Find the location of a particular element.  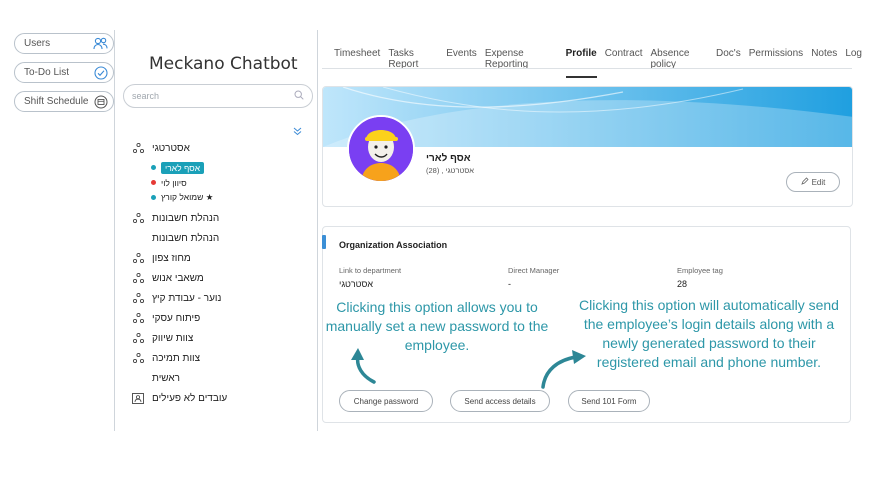

tree-node-label: עובדים לא פעילים is located at coordinates (190, 398).